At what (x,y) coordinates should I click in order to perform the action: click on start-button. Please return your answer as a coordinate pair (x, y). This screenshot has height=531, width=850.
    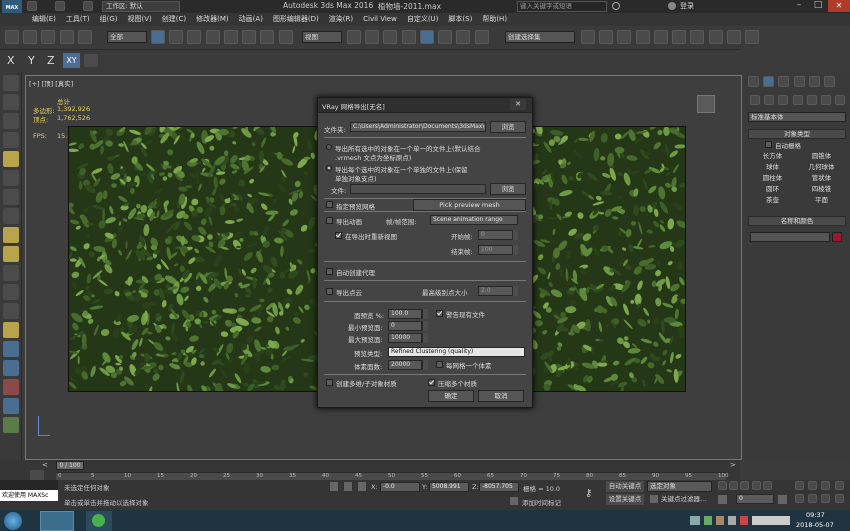
    Looking at the image, I should click on (13, 521).